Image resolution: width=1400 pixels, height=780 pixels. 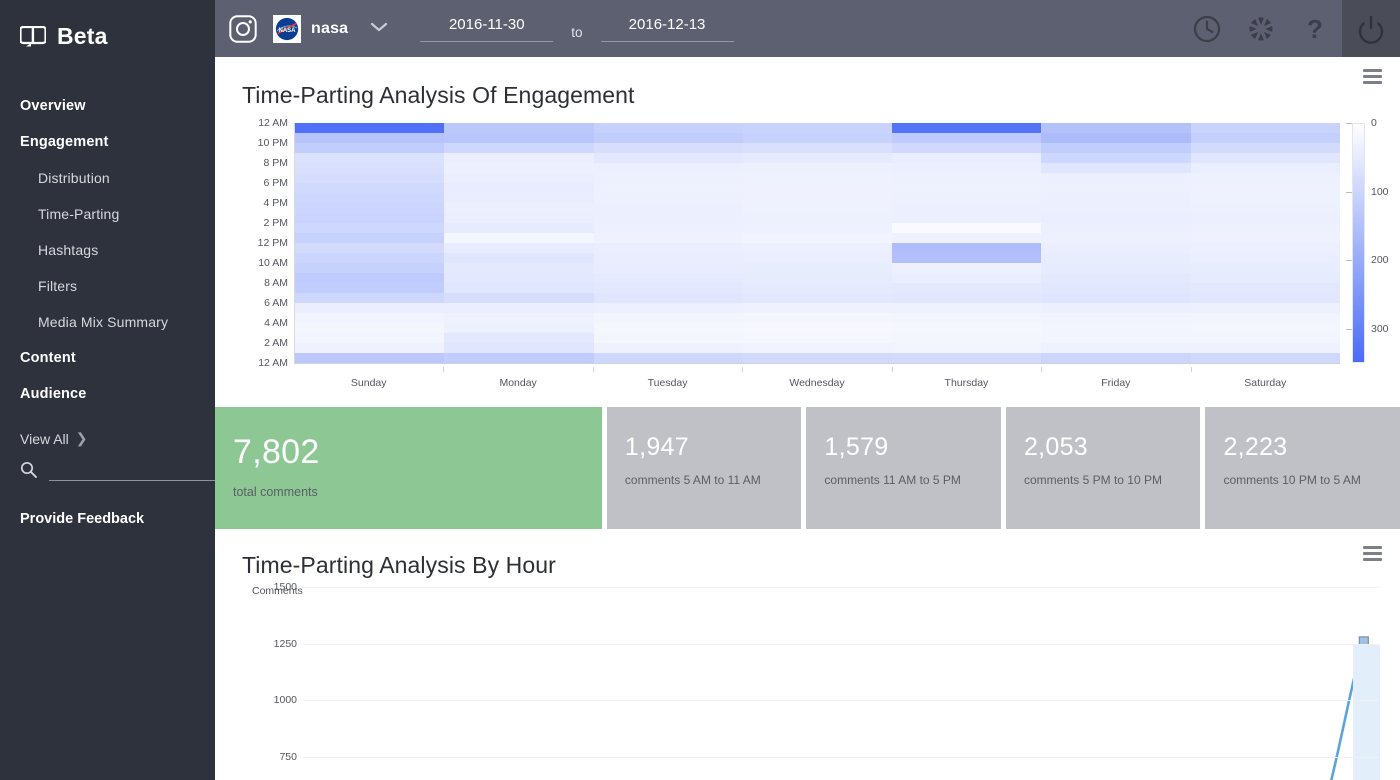 What do you see at coordinates (1371, 28) in the screenshot?
I see `power-icon` at bounding box center [1371, 28].